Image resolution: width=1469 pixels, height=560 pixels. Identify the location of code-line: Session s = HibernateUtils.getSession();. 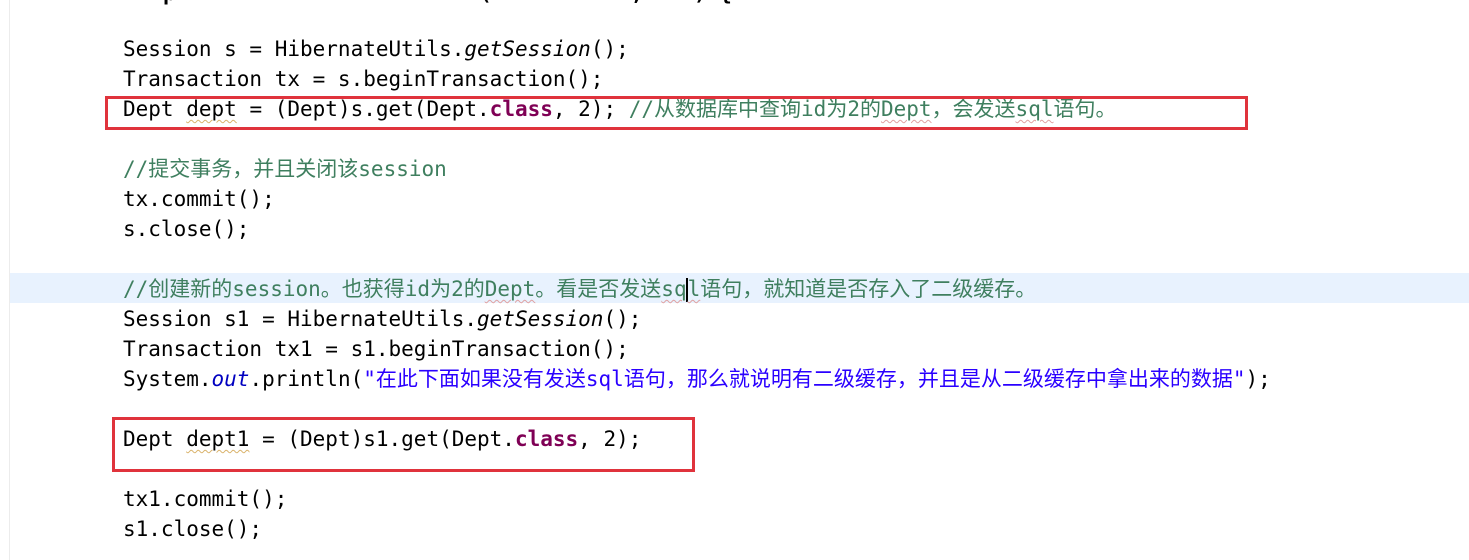
(376, 49).